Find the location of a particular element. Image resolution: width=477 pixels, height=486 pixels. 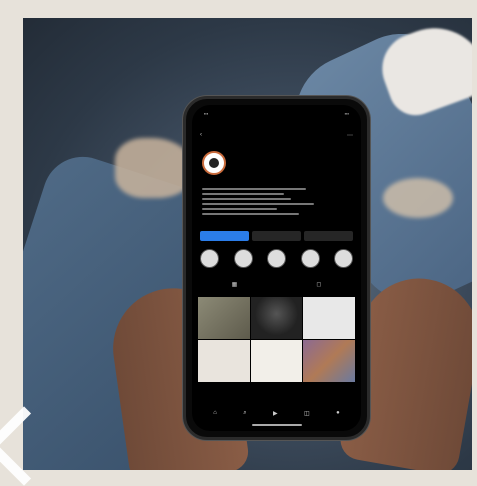

search-icon: ⌕ is located at coordinates (244, 413).